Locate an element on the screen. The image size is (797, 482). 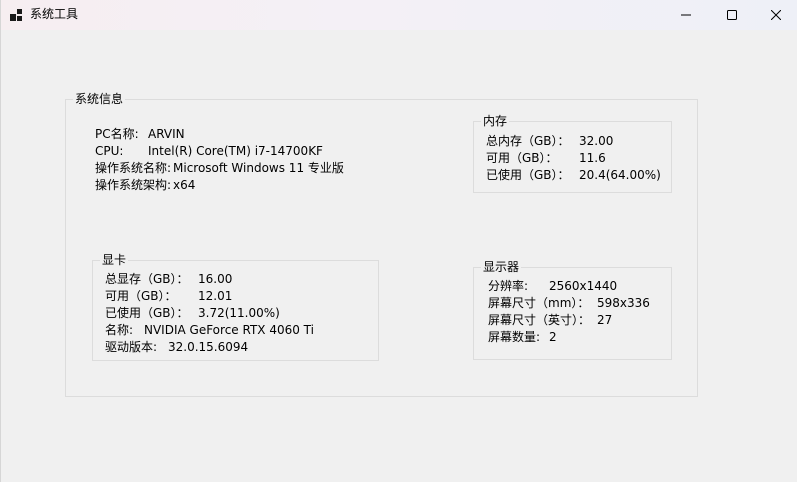
minimize-button is located at coordinates (686, 15).